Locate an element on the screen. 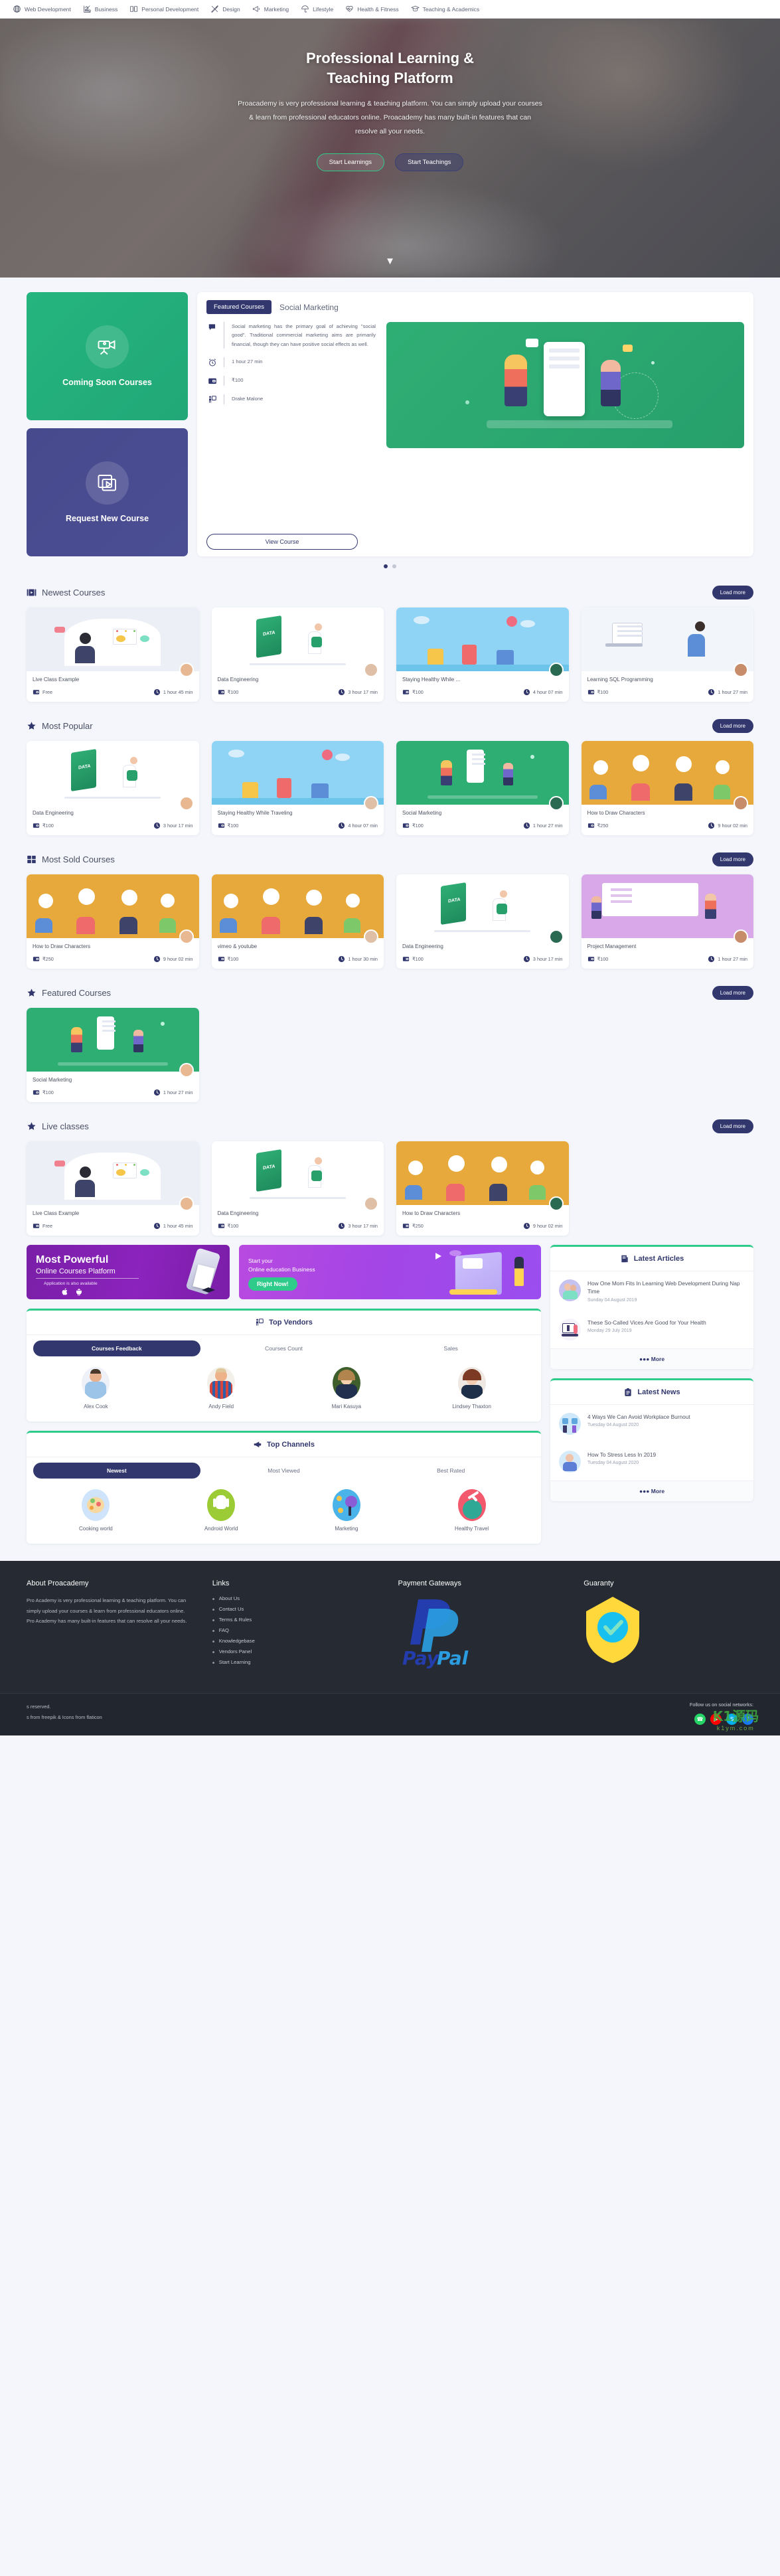 The height and width of the screenshot is (2576, 780). view-course-button: View Course is located at coordinates (282, 542).